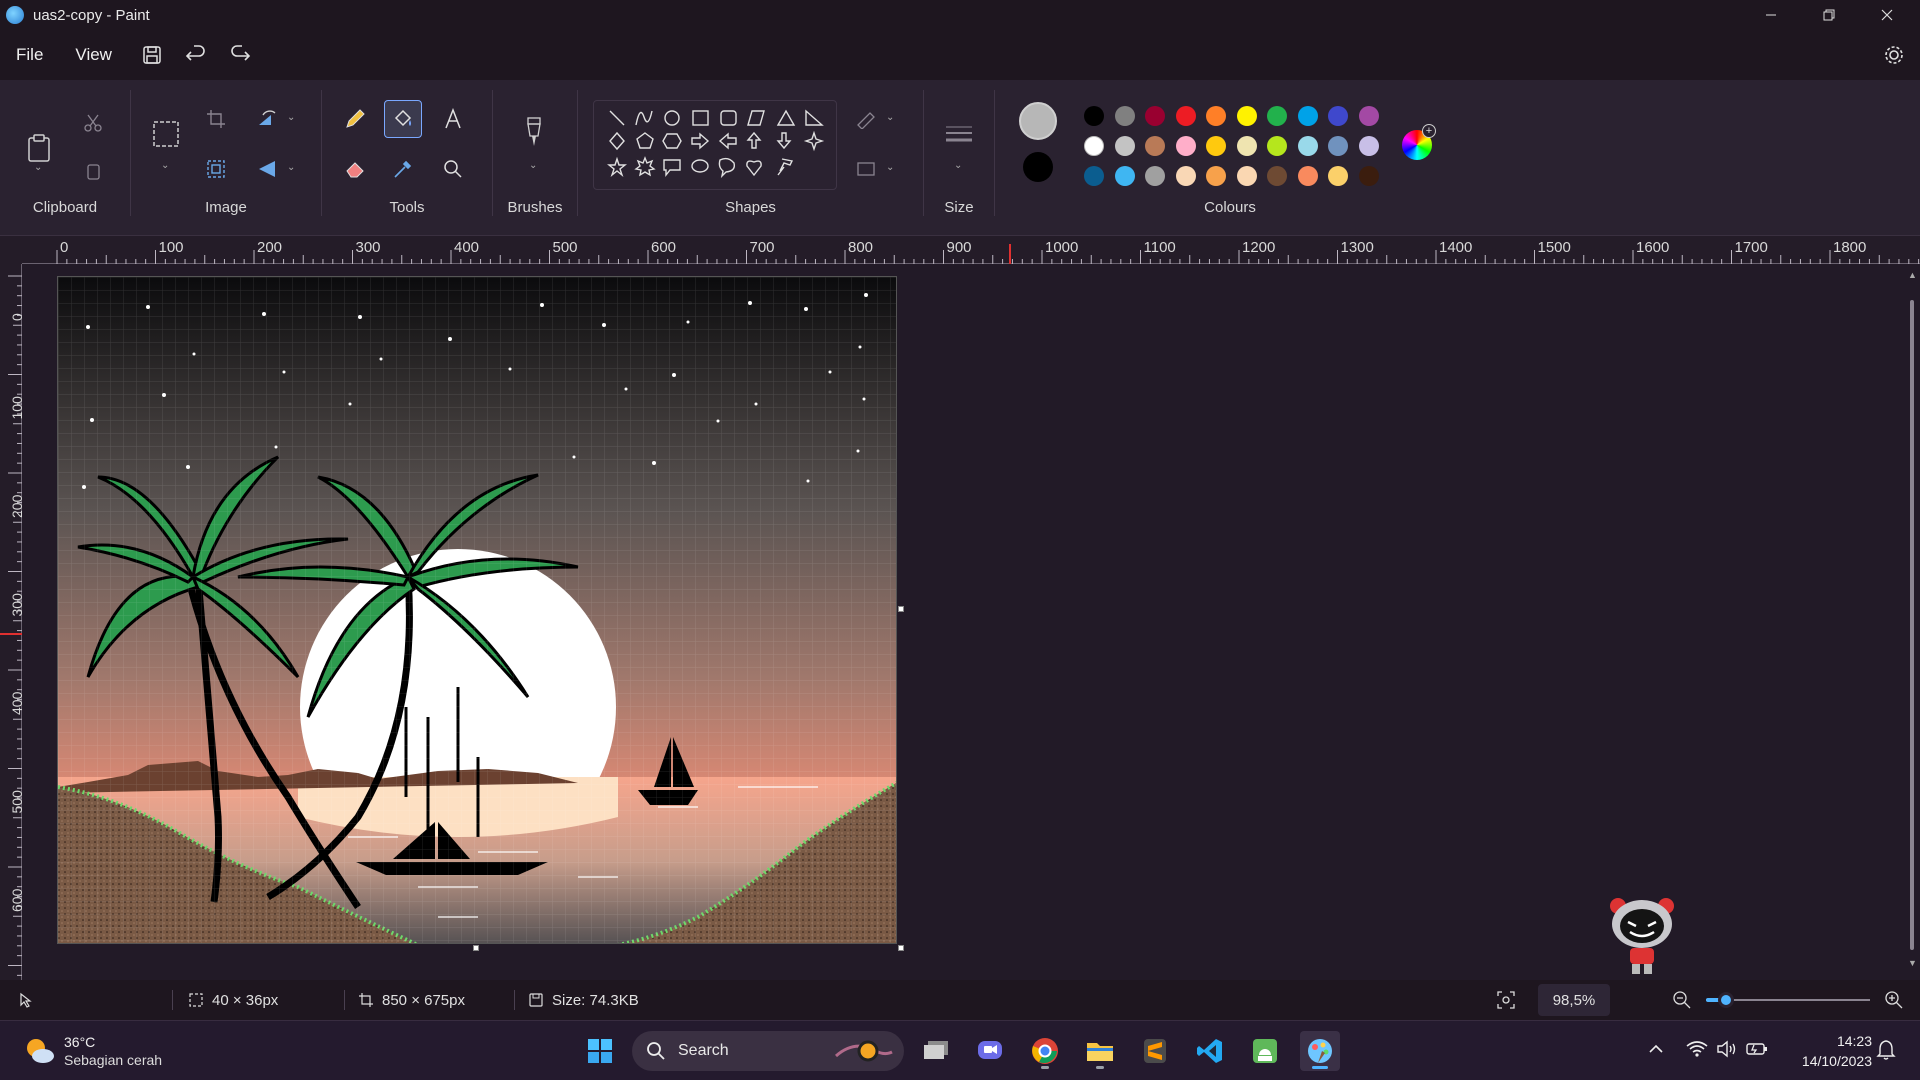 The image size is (1920, 1080). Describe the element at coordinates (534, 132) in the screenshot. I see `brush-button` at that location.